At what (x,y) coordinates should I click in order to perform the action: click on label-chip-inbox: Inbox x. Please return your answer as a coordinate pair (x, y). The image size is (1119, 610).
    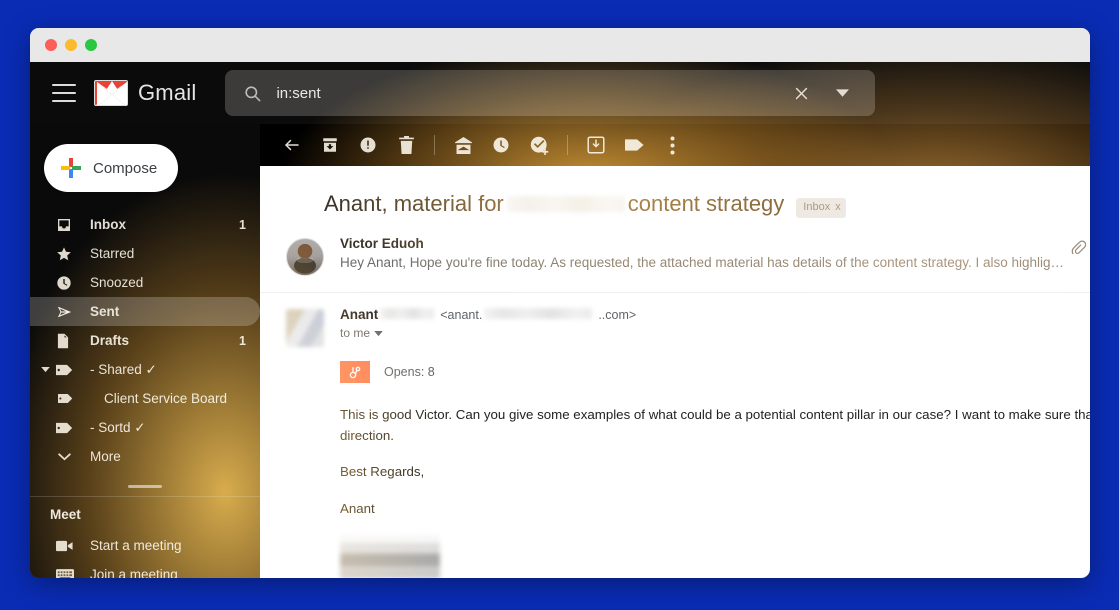
    Looking at the image, I should click on (821, 207).